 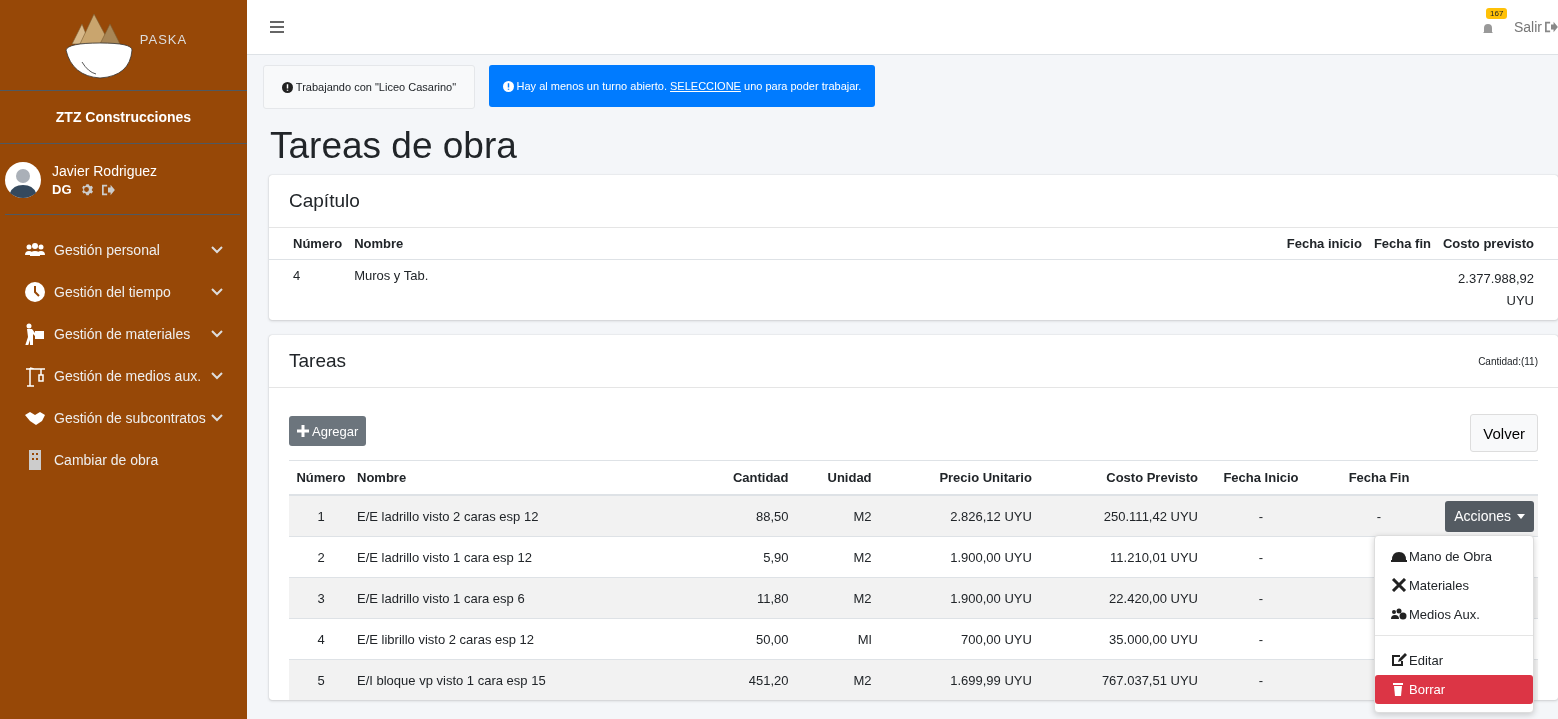 What do you see at coordinates (1399, 556) in the screenshot?
I see `helmet-icon` at bounding box center [1399, 556].